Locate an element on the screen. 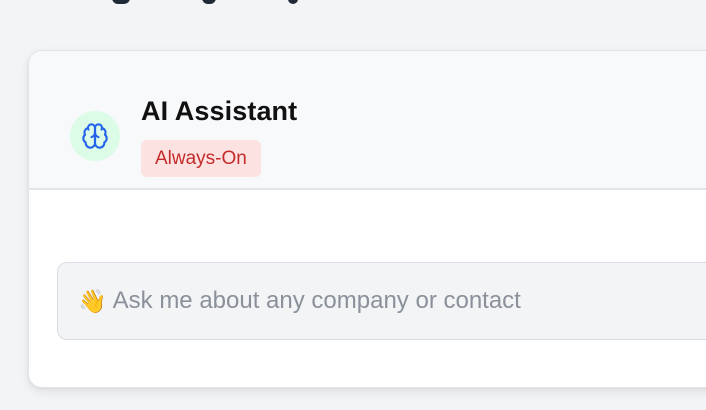 This screenshot has height=410, width=706. waving-hand-icon: 👋 is located at coordinates (92, 300).